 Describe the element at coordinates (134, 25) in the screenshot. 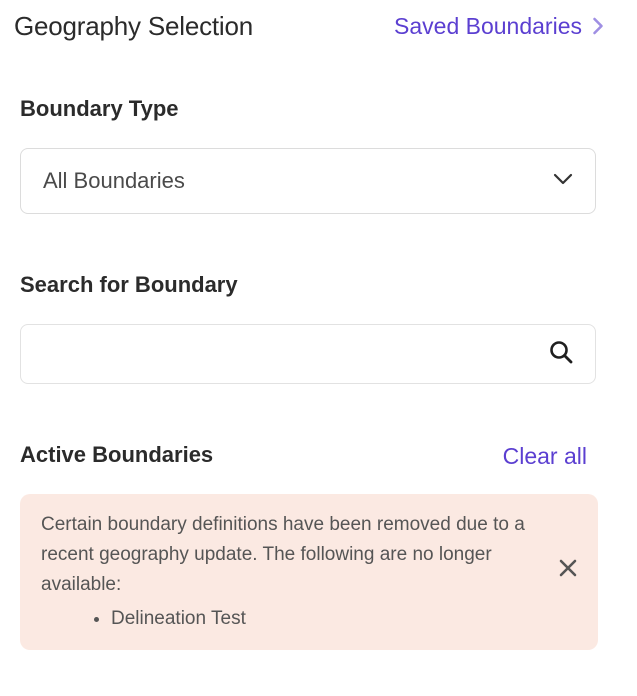

I see `page-title: Geography Selection` at that location.